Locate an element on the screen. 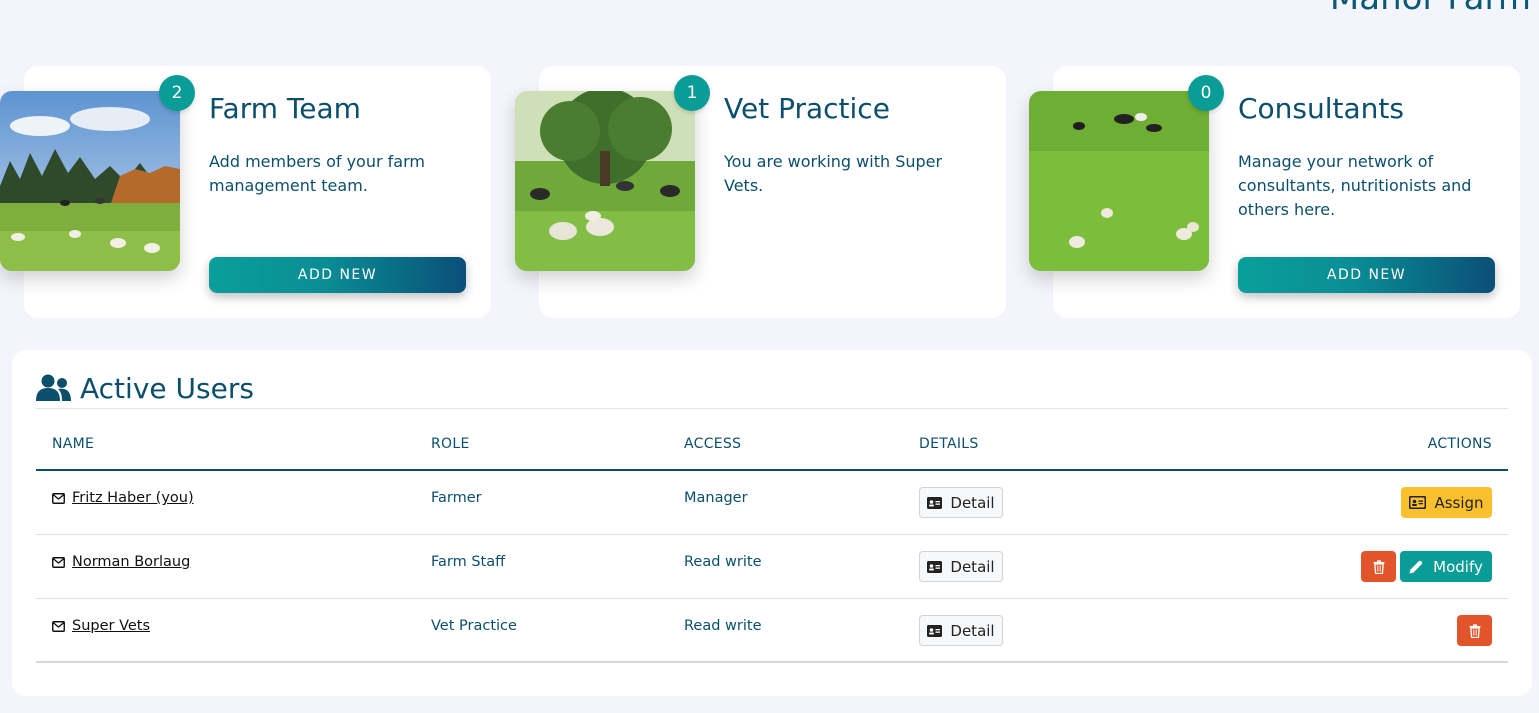  consultants-image is located at coordinates (1119, 181).